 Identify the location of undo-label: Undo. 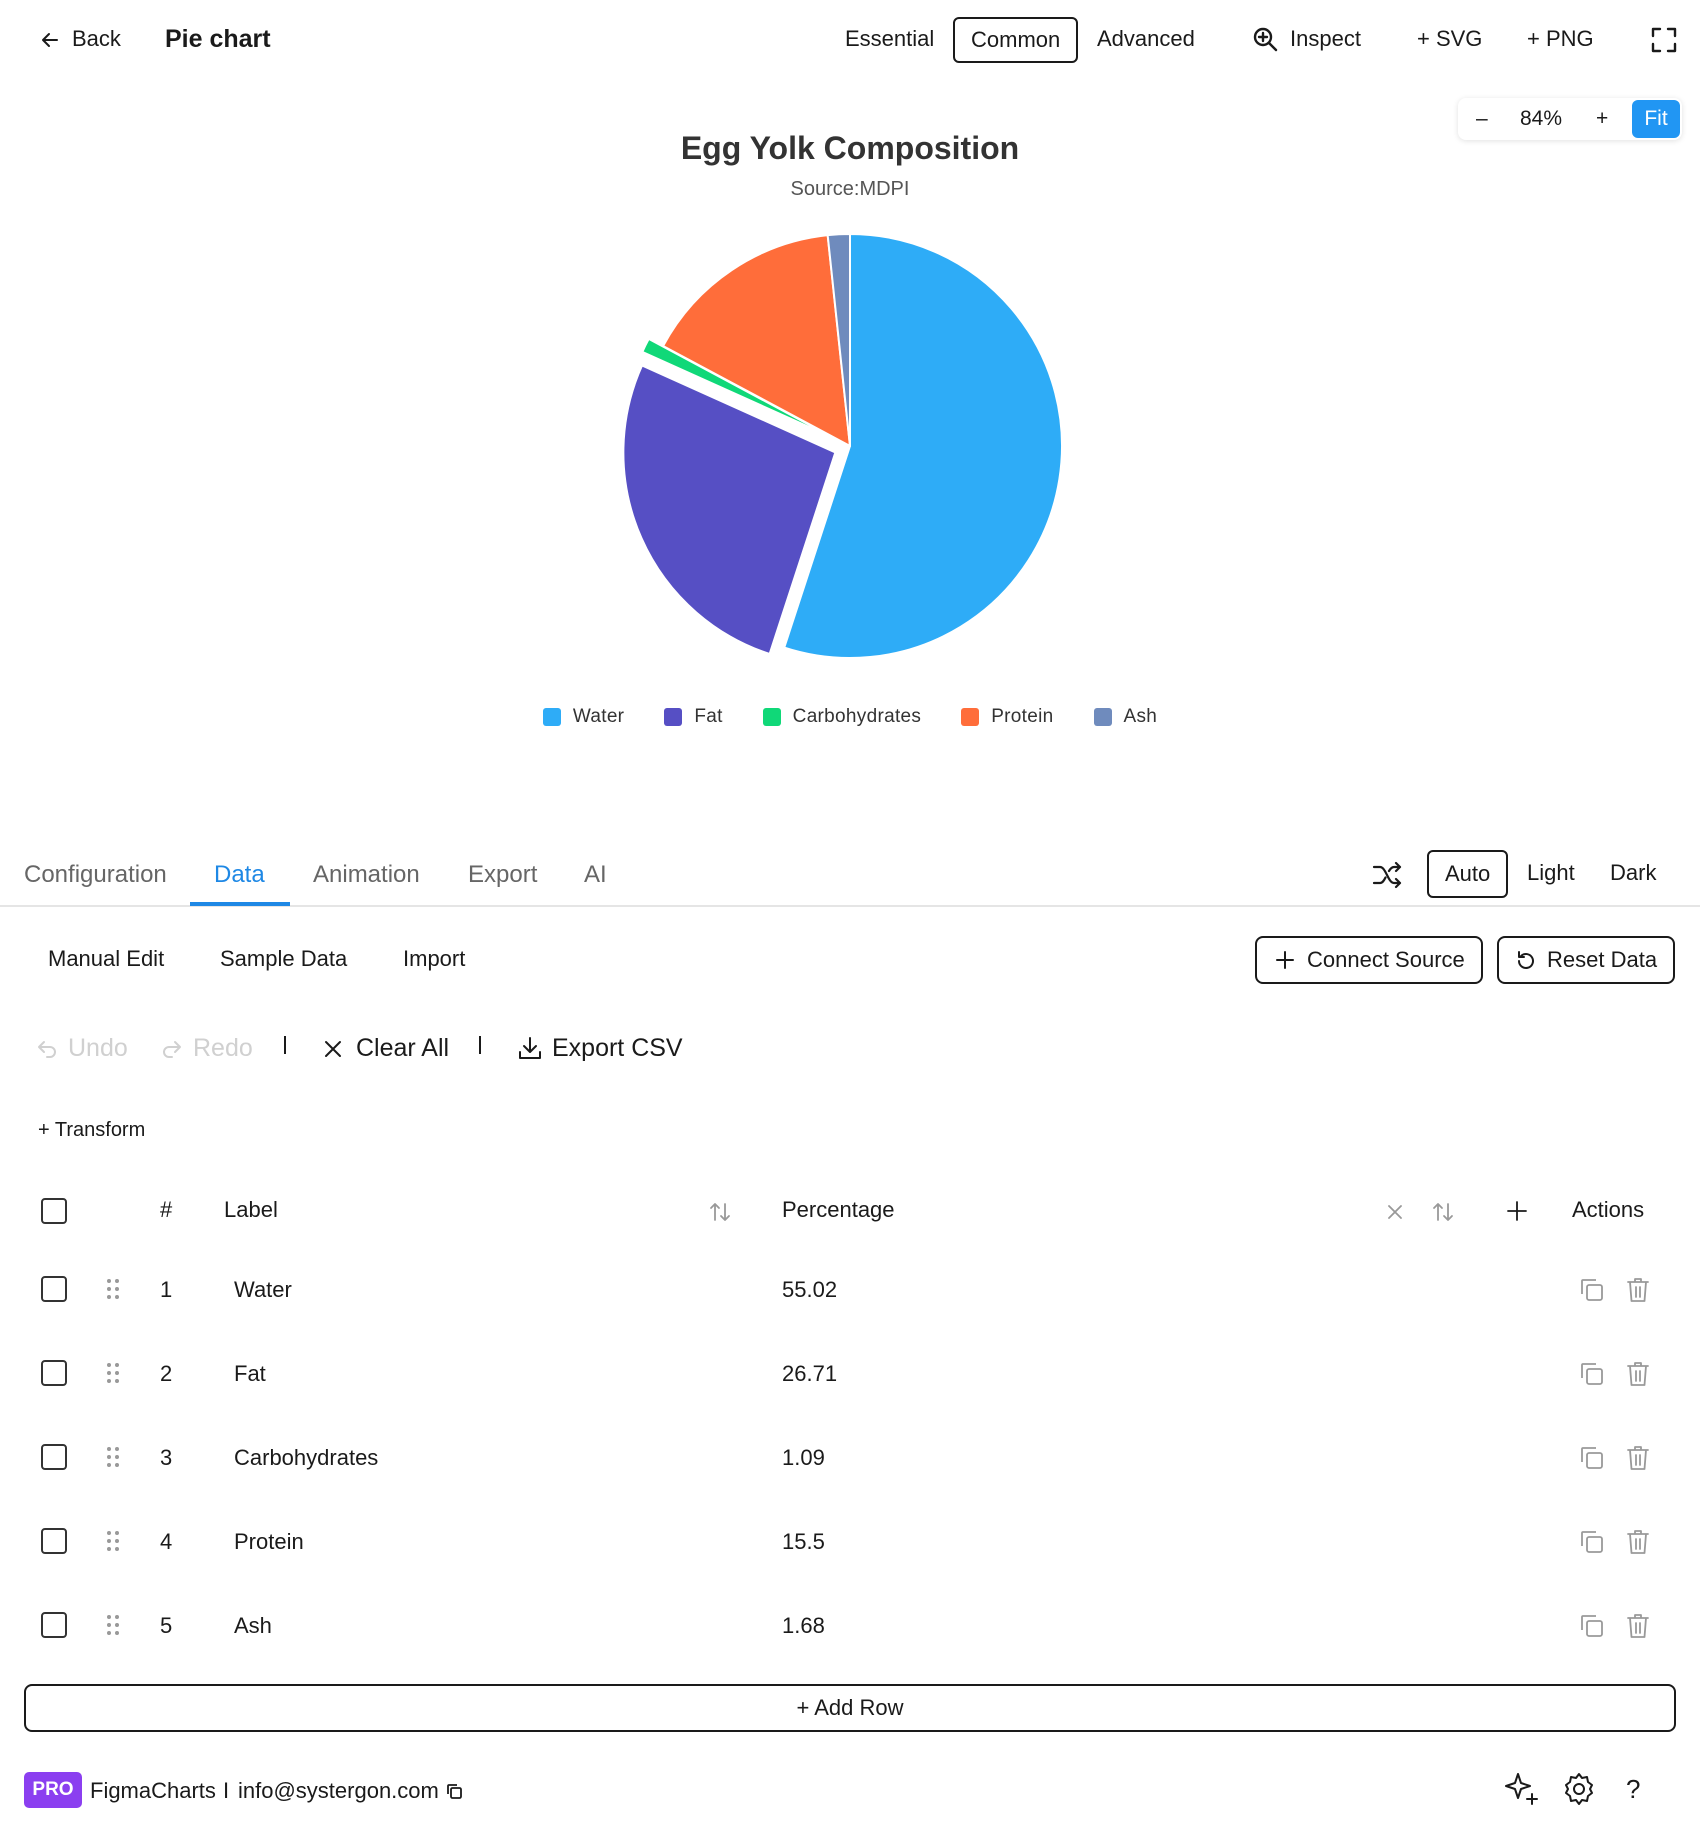
(98, 1048).